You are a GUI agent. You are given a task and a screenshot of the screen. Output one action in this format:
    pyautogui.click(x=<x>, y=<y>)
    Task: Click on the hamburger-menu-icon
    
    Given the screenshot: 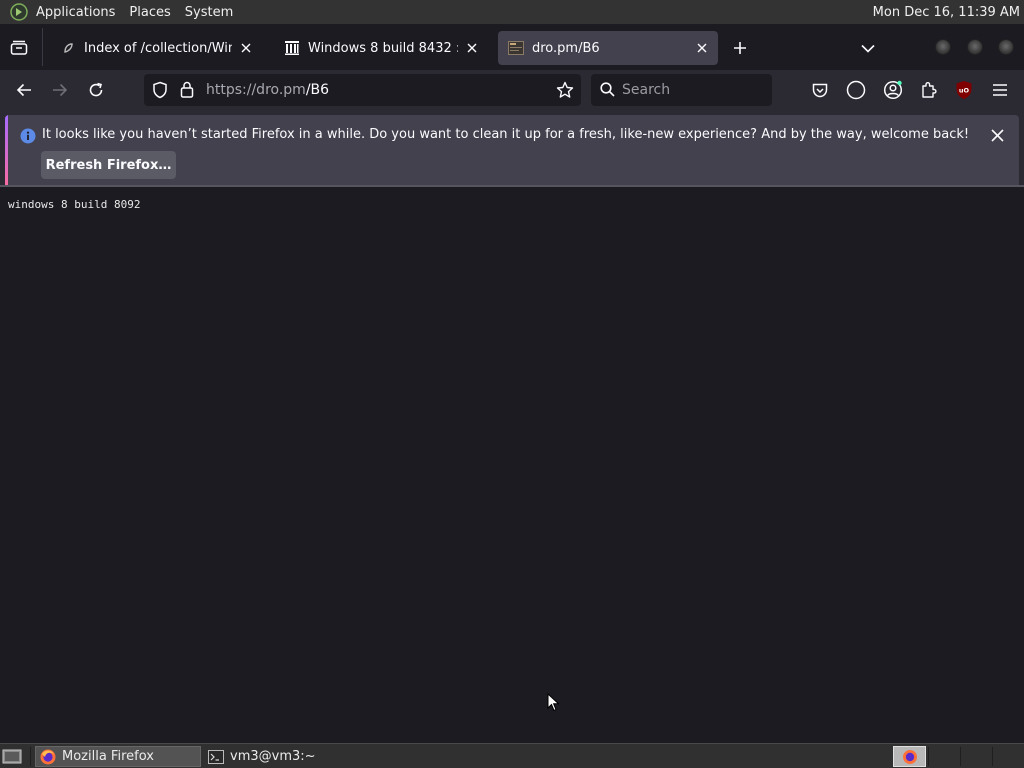 What is the action you would take?
    pyautogui.click(x=1000, y=90)
    